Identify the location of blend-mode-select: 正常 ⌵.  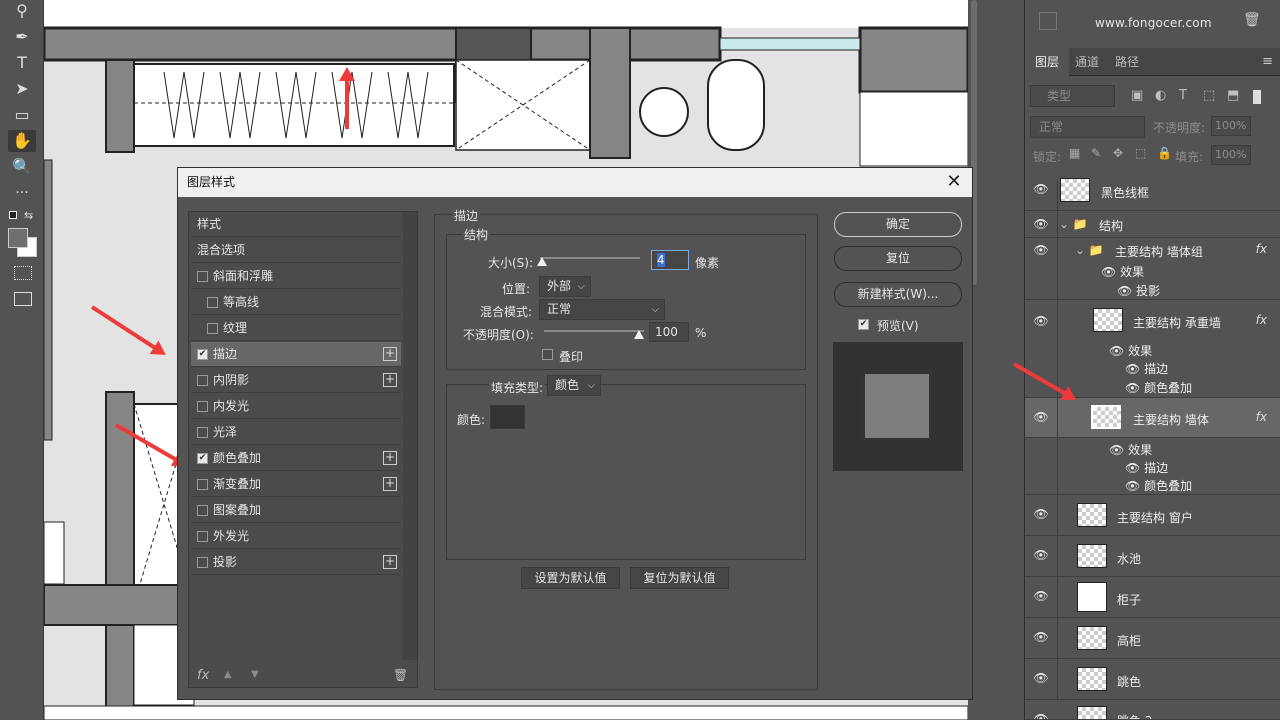
(602, 309).